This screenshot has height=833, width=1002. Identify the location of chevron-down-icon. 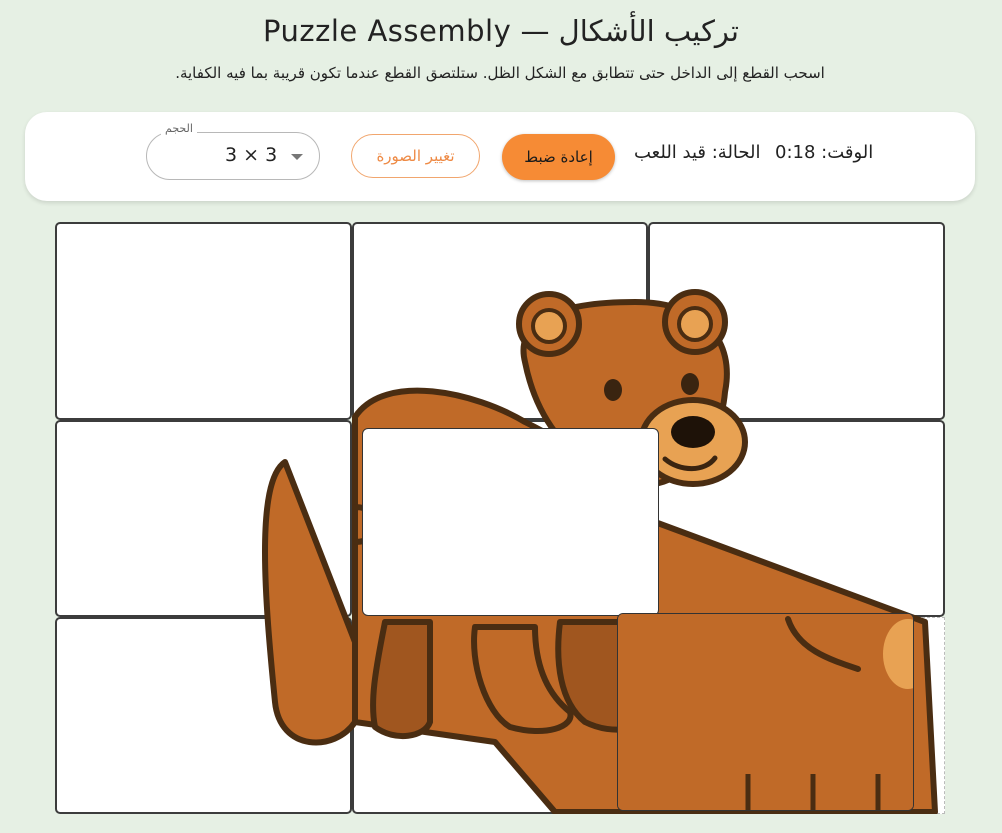
(297, 157).